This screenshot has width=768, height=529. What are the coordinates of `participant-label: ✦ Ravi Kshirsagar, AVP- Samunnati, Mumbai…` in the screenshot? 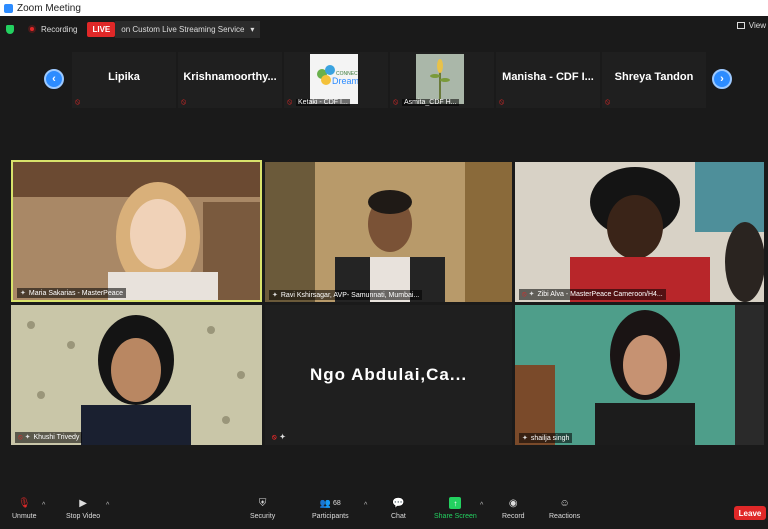 It's located at (346, 295).